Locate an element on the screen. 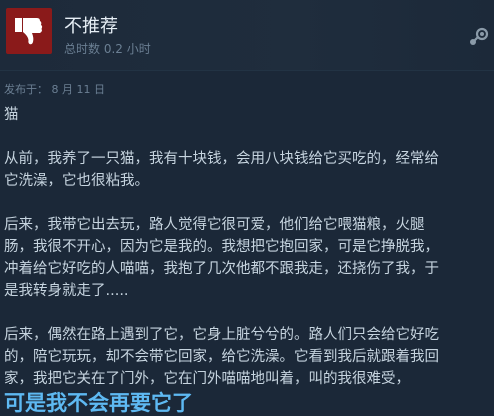  thumbs-down-badge is located at coordinates (29, 31).